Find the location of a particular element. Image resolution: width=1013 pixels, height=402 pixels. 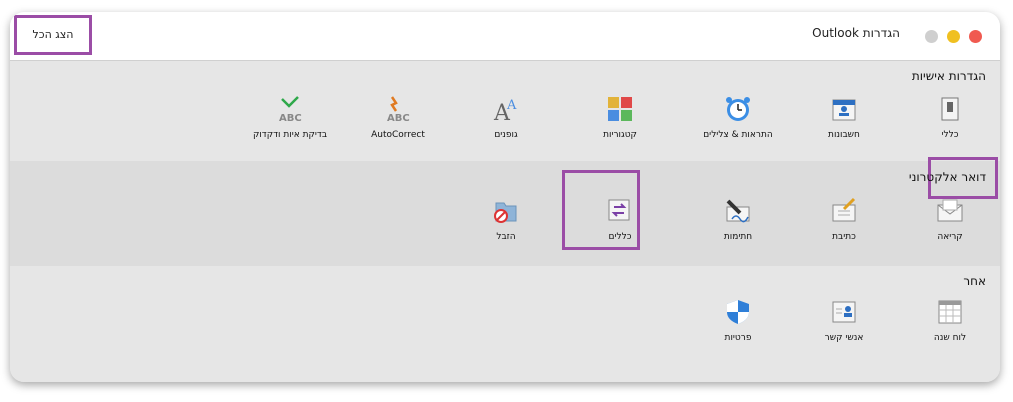

accounts-icon is located at coordinates (844, 109).